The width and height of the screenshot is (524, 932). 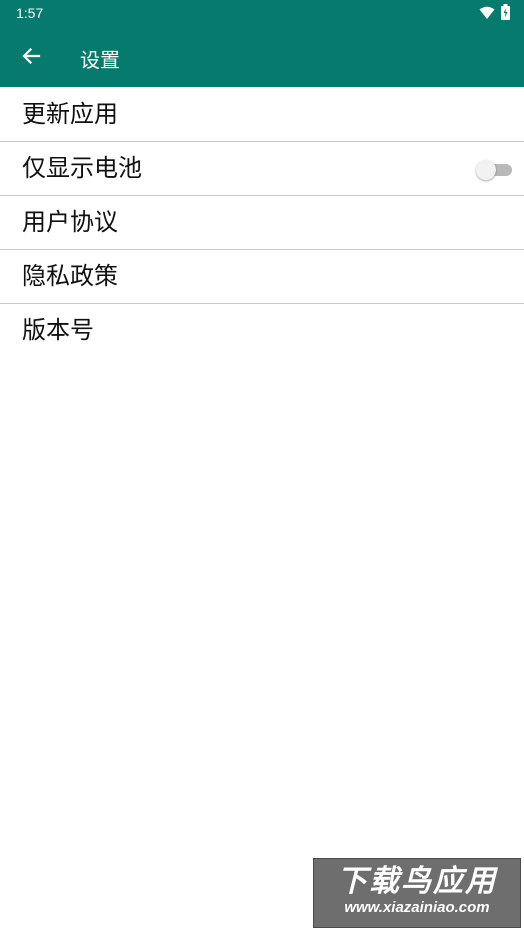 What do you see at coordinates (417, 881) in the screenshot?
I see `watermark-title: 下载鸟应用` at bounding box center [417, 881].